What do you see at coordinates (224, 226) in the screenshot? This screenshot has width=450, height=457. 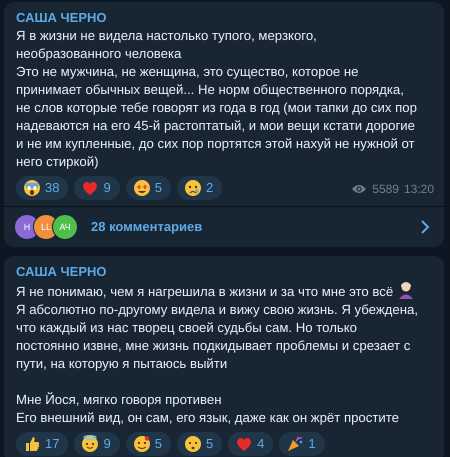 I see `comments-row: Н LL АЧ 28 комментариев` at bounding box center [224, 226].